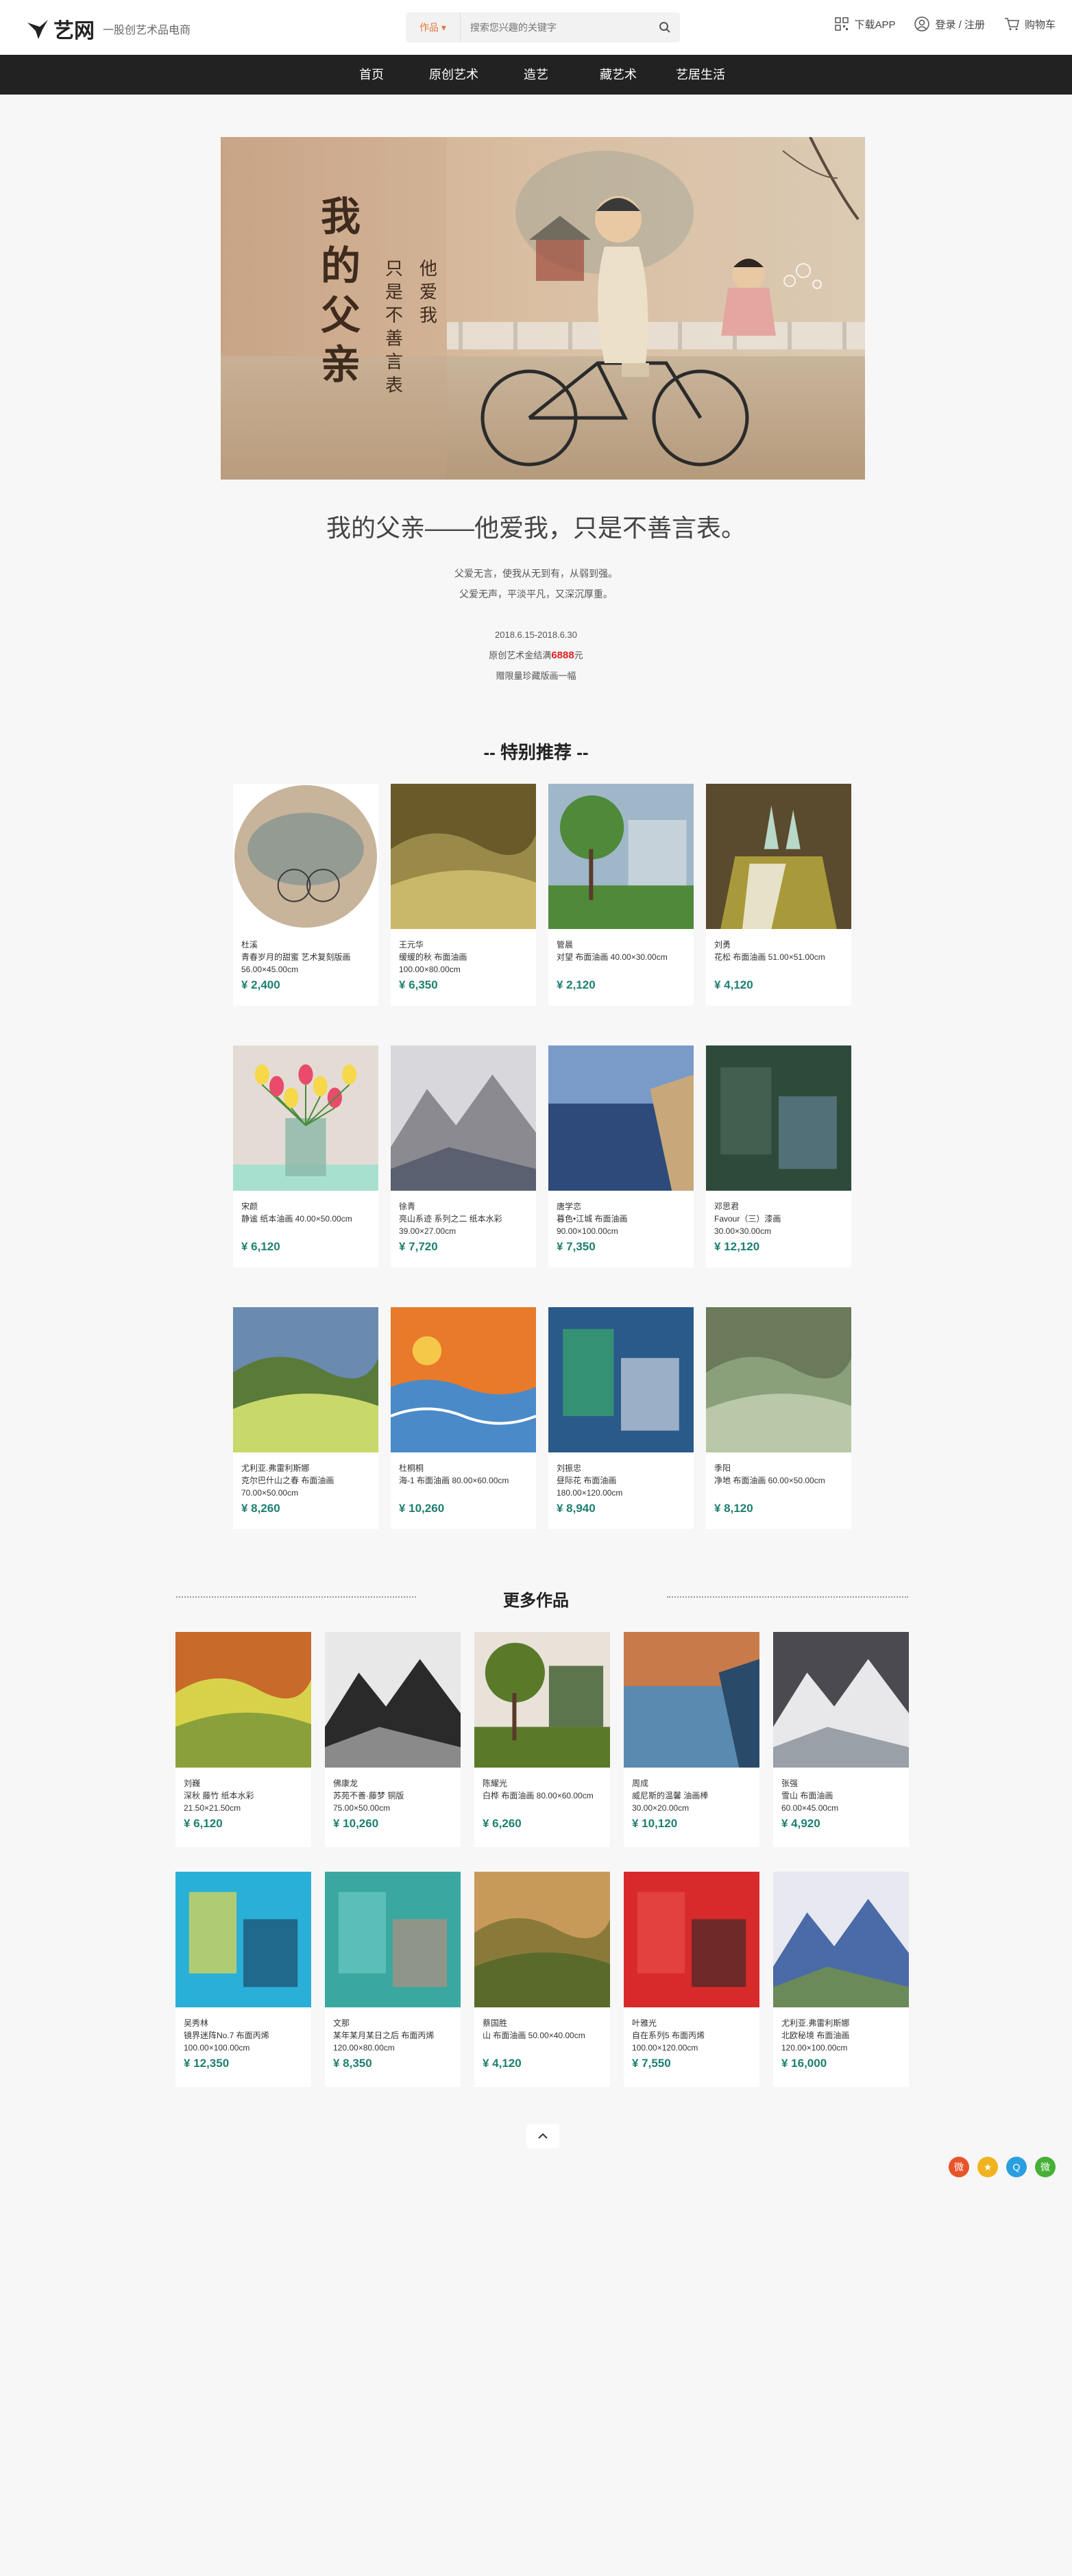 The image size is (1072, 2576). Describe the element at coordinates (668, 2023) in the screenshot. I see `artist-name: 叶雅光` at that location.